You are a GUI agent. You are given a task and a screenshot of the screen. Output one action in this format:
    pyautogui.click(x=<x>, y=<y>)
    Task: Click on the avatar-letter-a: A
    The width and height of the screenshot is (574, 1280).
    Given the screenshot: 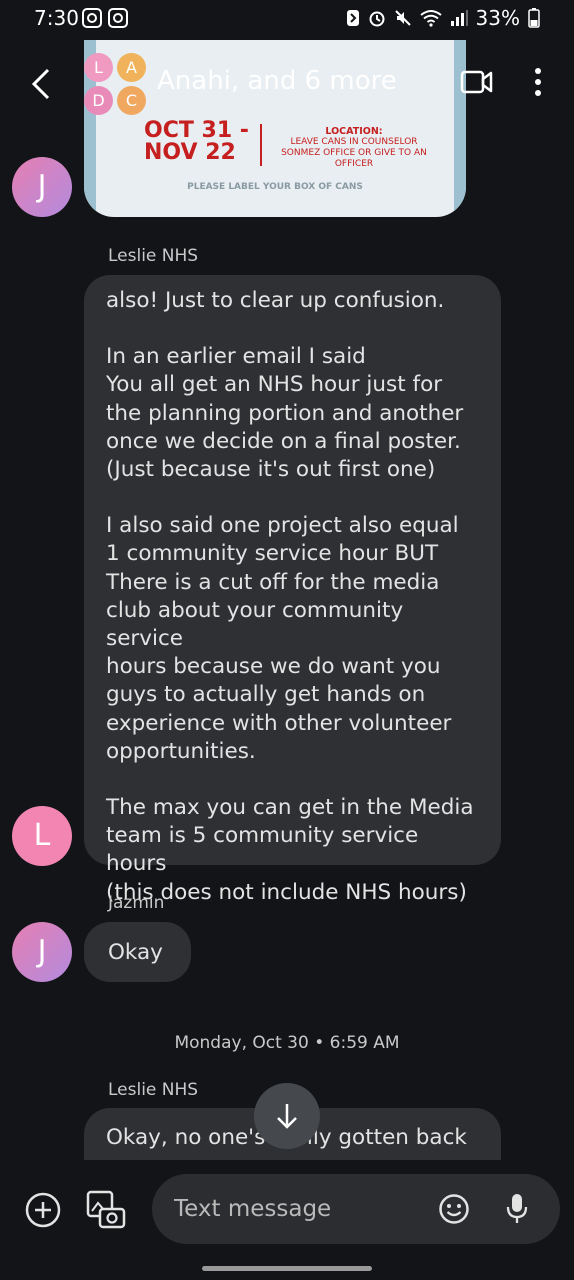 What is the action you would take?
    pyautogui.click(x=131, y=67)
    